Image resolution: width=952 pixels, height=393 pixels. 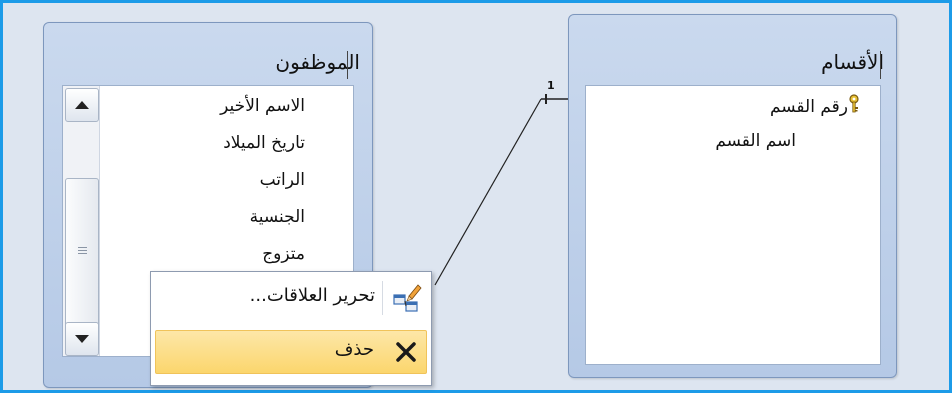 What do you see at coordinates (262, 106) in the screenshot?
I see `field-last-name: الاسم الأخير` at bounding box center [262, 106].